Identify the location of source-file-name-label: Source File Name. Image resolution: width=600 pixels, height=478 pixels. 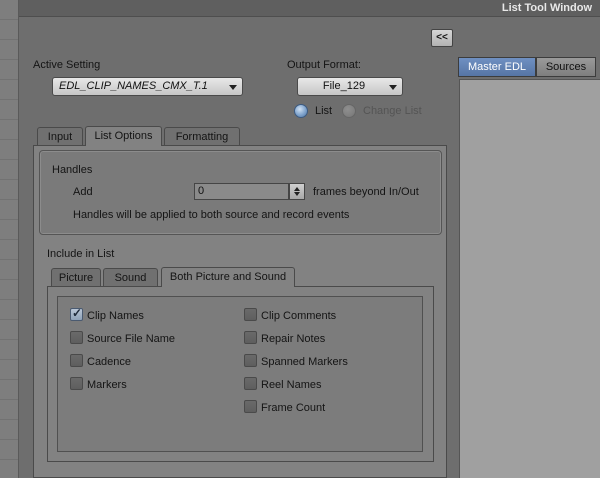
(131, 339).